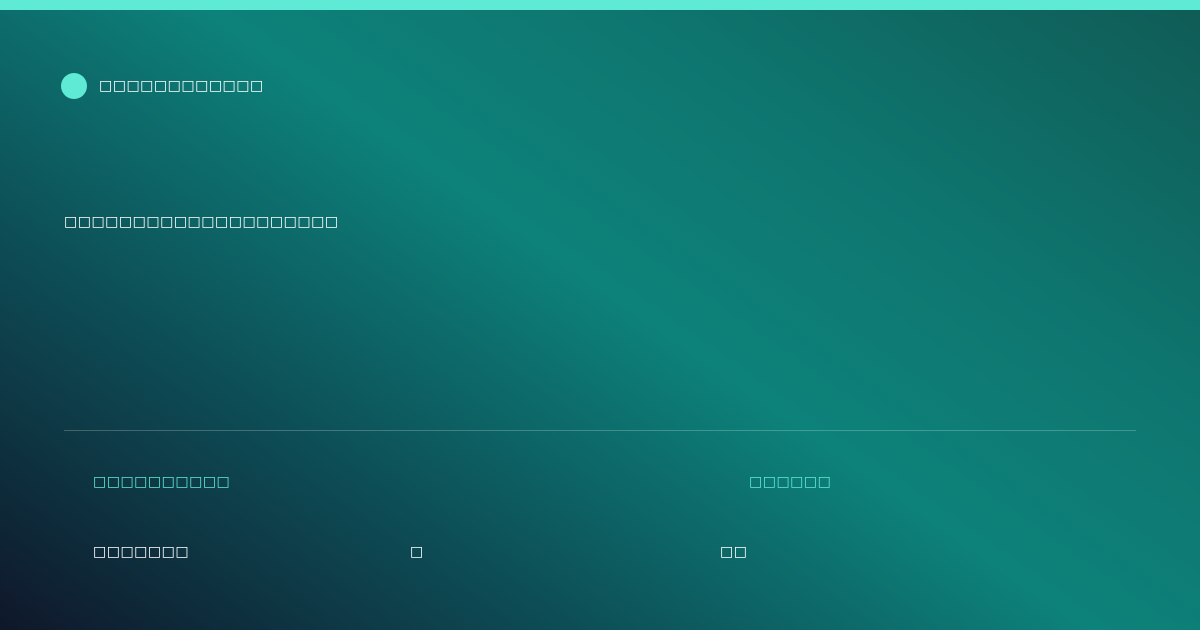 This screenshot has height=630, width=1200. Describe the element at coordinates (201, 222) in the screenshot. I see `headline: □□□□□□□□□□□□□□□□□□□□` at that location.